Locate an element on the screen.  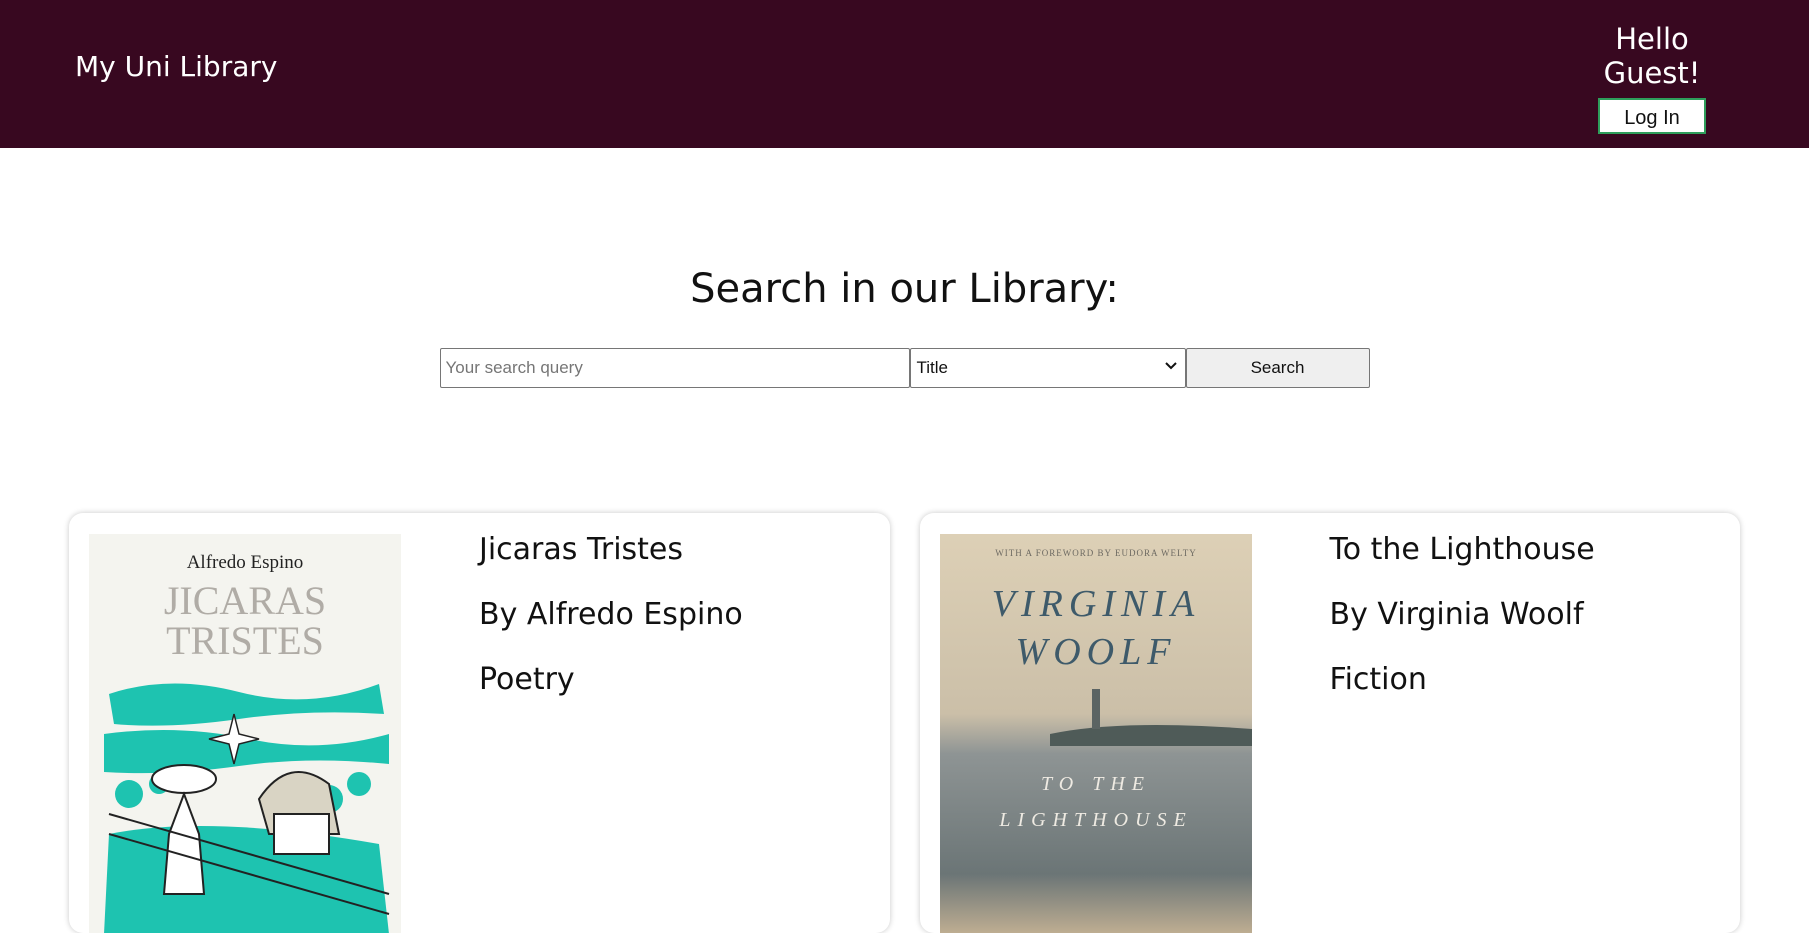
cover-author-line2: WOOLF is located at coordinates (1095, 652).